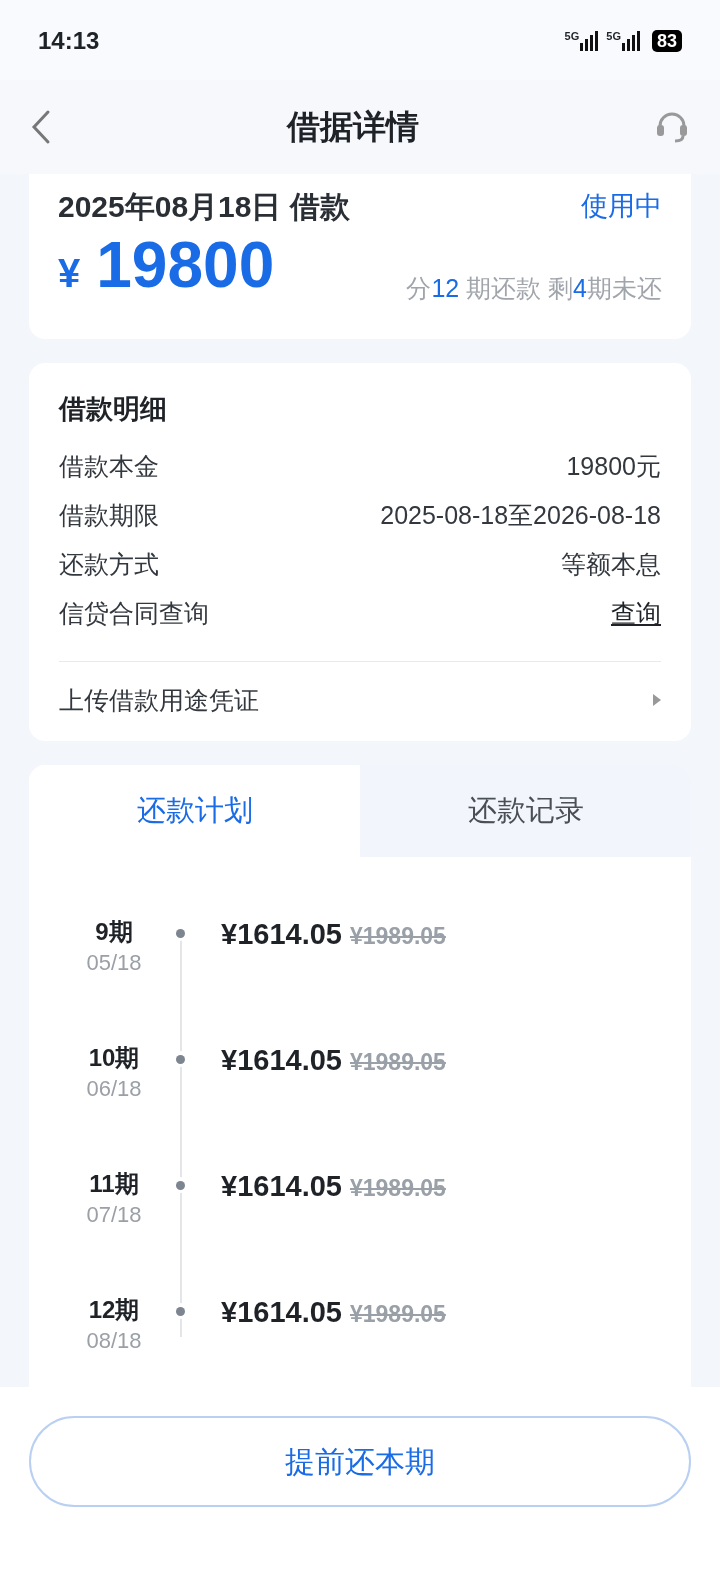 The height and width of the screenshot is (1584, 720). I want to click on loan-date: 2025年08月18日 借款, so click(204, 207).